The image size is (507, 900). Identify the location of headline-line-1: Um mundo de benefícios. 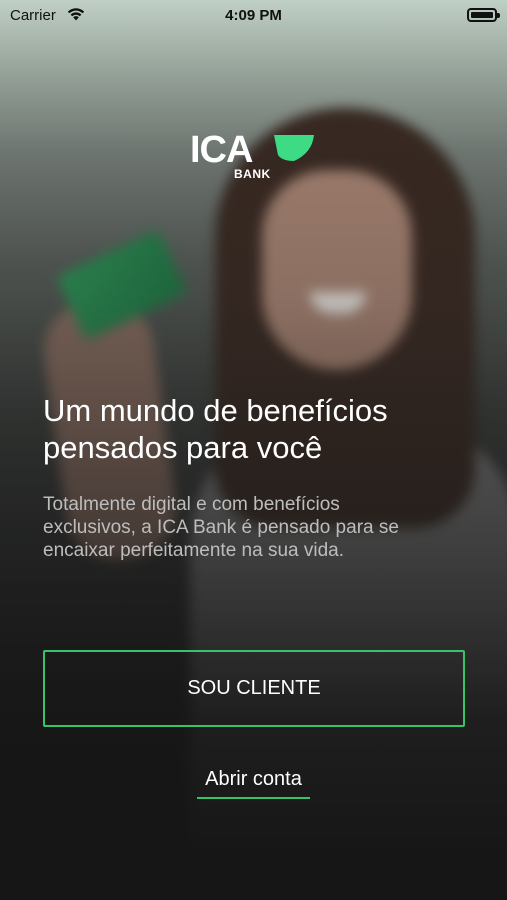
(215, 410).